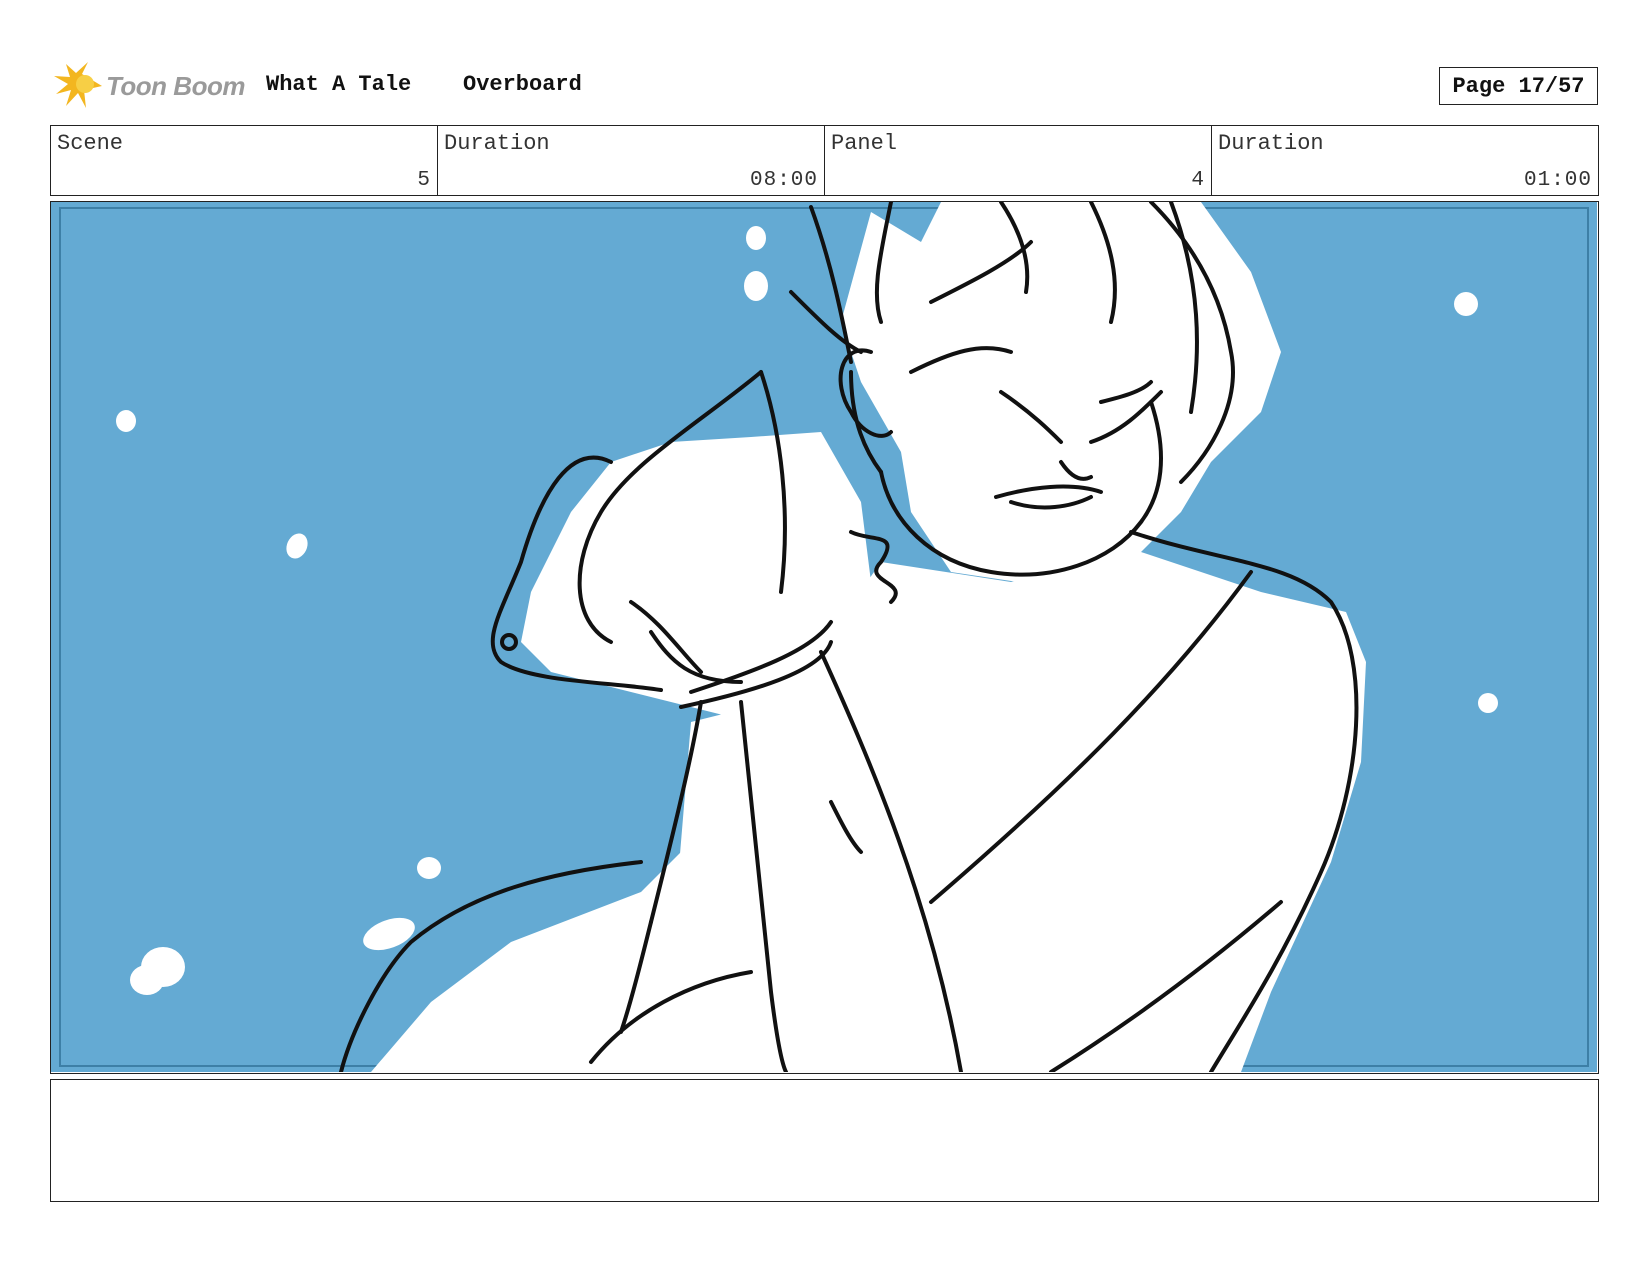  I want to click on logo-text: Toon Boom, so click(175, 85).